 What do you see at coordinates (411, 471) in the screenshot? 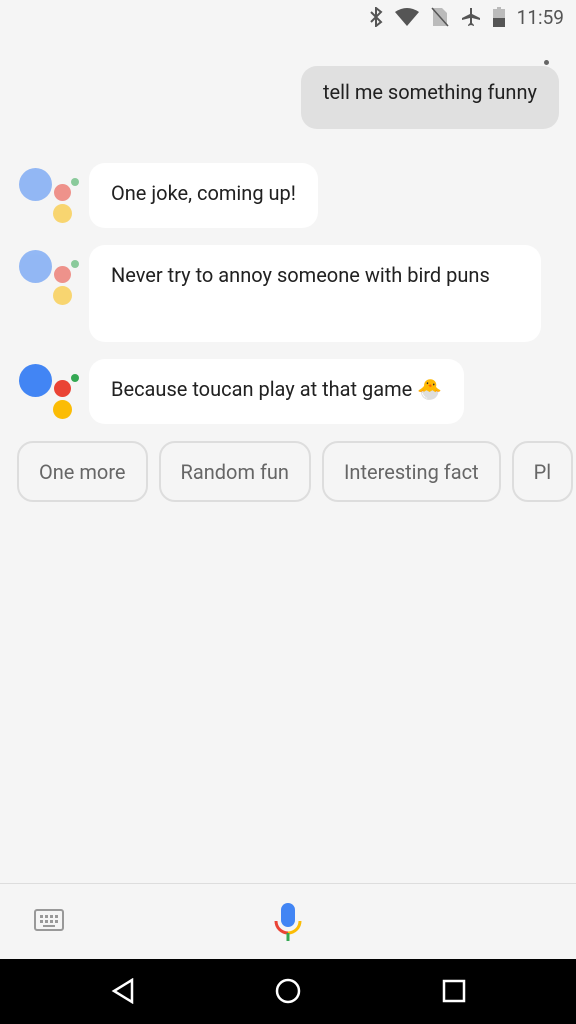
I see `chip-interesting-fact: Interesting fact` at bounding box center [411, 471].